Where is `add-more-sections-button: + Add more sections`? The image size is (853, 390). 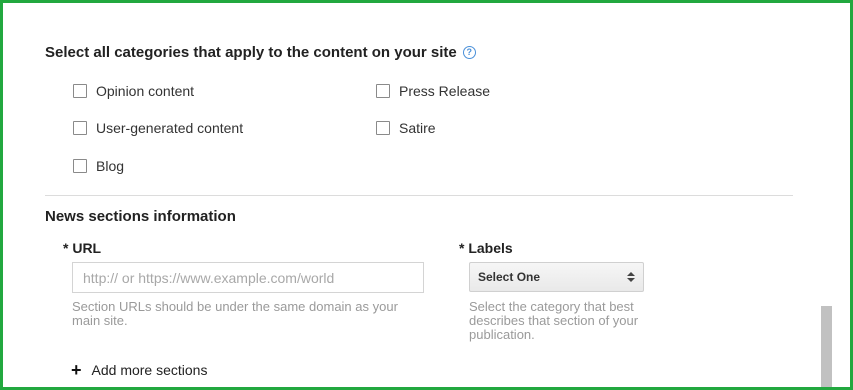 add-more-sections-button: + Add more sections is located at coordinates (139, 370).